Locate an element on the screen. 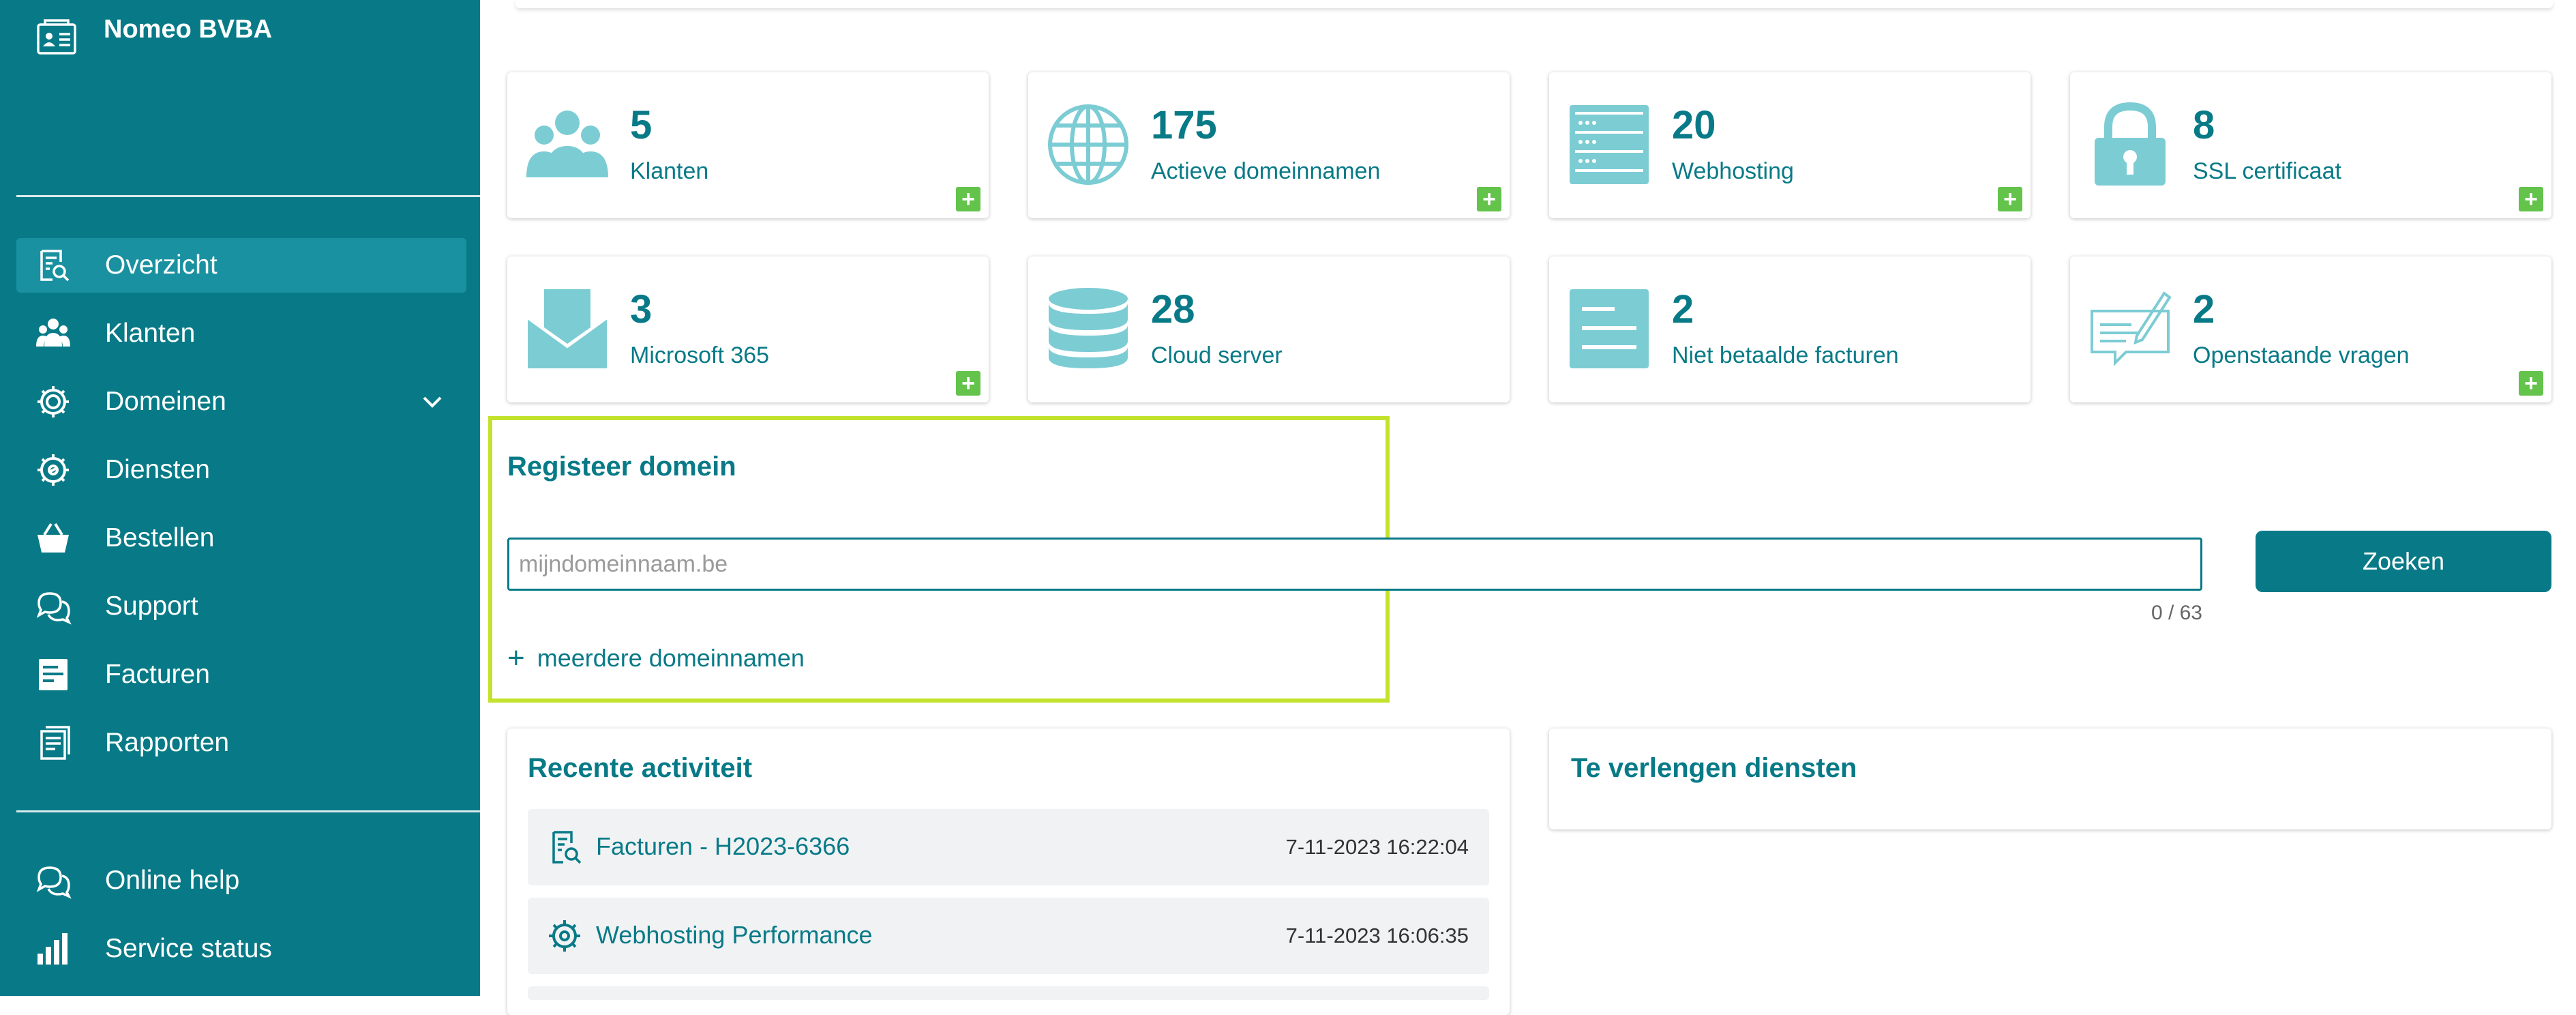 The image size is (2576, 1015). card-domeinnamen: 175 Actieve domeinnamen + is located at coordinates (1269, 145).